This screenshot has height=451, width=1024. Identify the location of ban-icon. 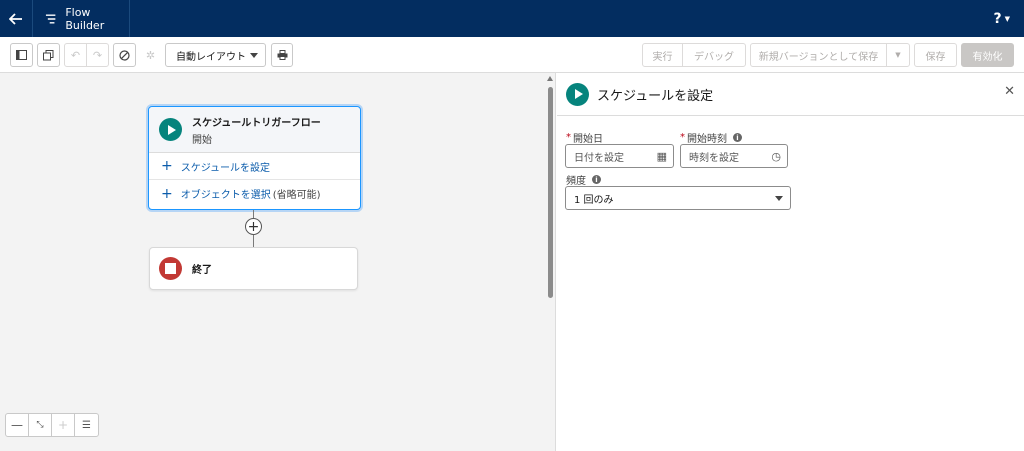
(124, 55).